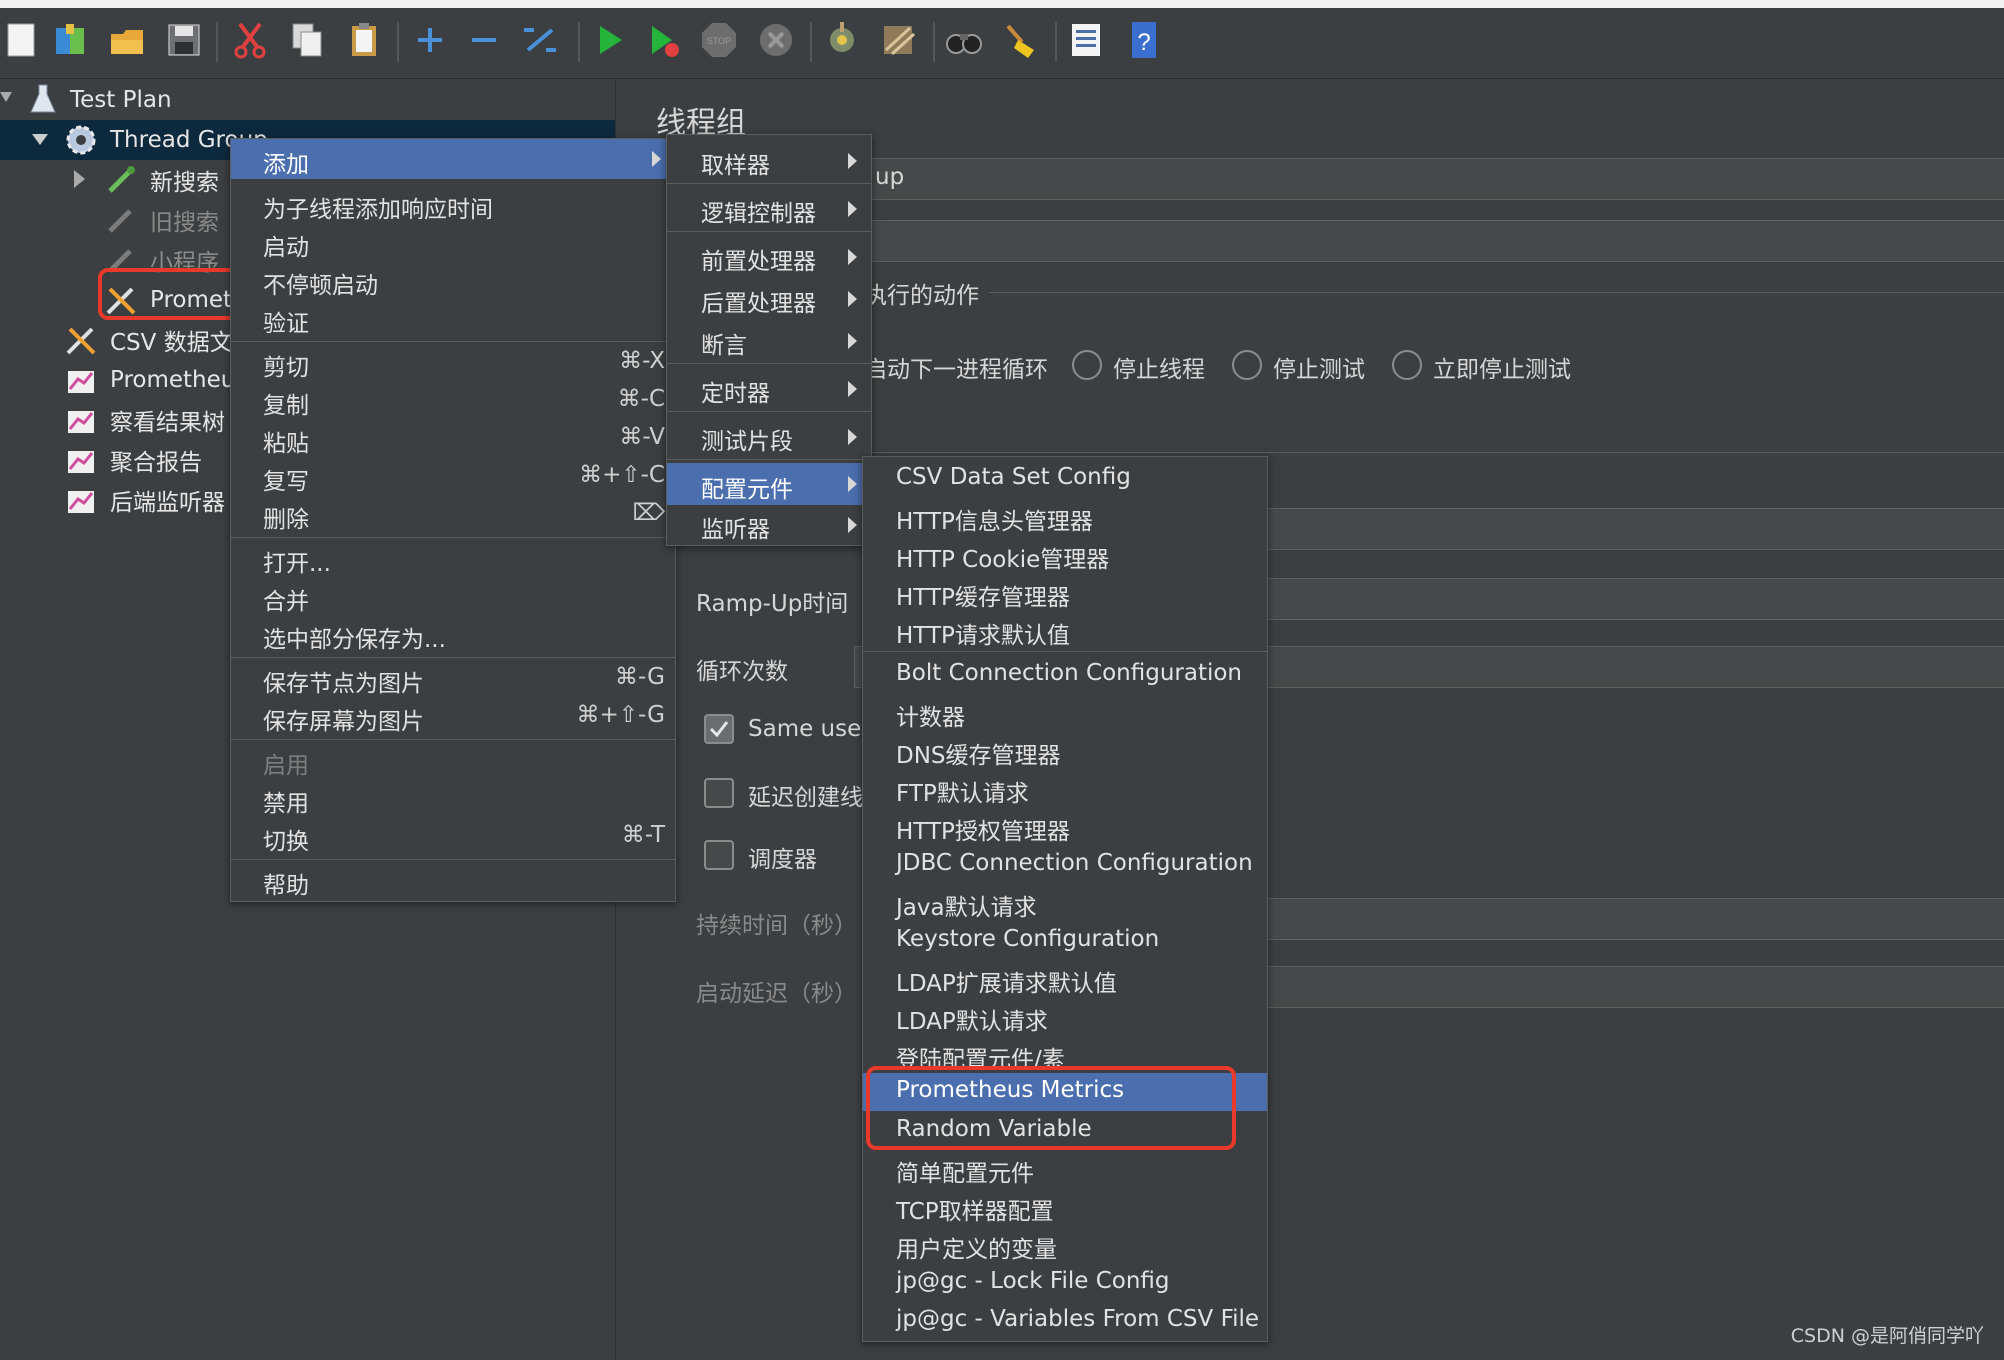 This screenshot has height=1360, width=2004. What do you see at coordinates (1065, 903) in the screenshot?
I see `config-item-java-request-defaults: Java默认请求` at bounding box center [1065, 903].